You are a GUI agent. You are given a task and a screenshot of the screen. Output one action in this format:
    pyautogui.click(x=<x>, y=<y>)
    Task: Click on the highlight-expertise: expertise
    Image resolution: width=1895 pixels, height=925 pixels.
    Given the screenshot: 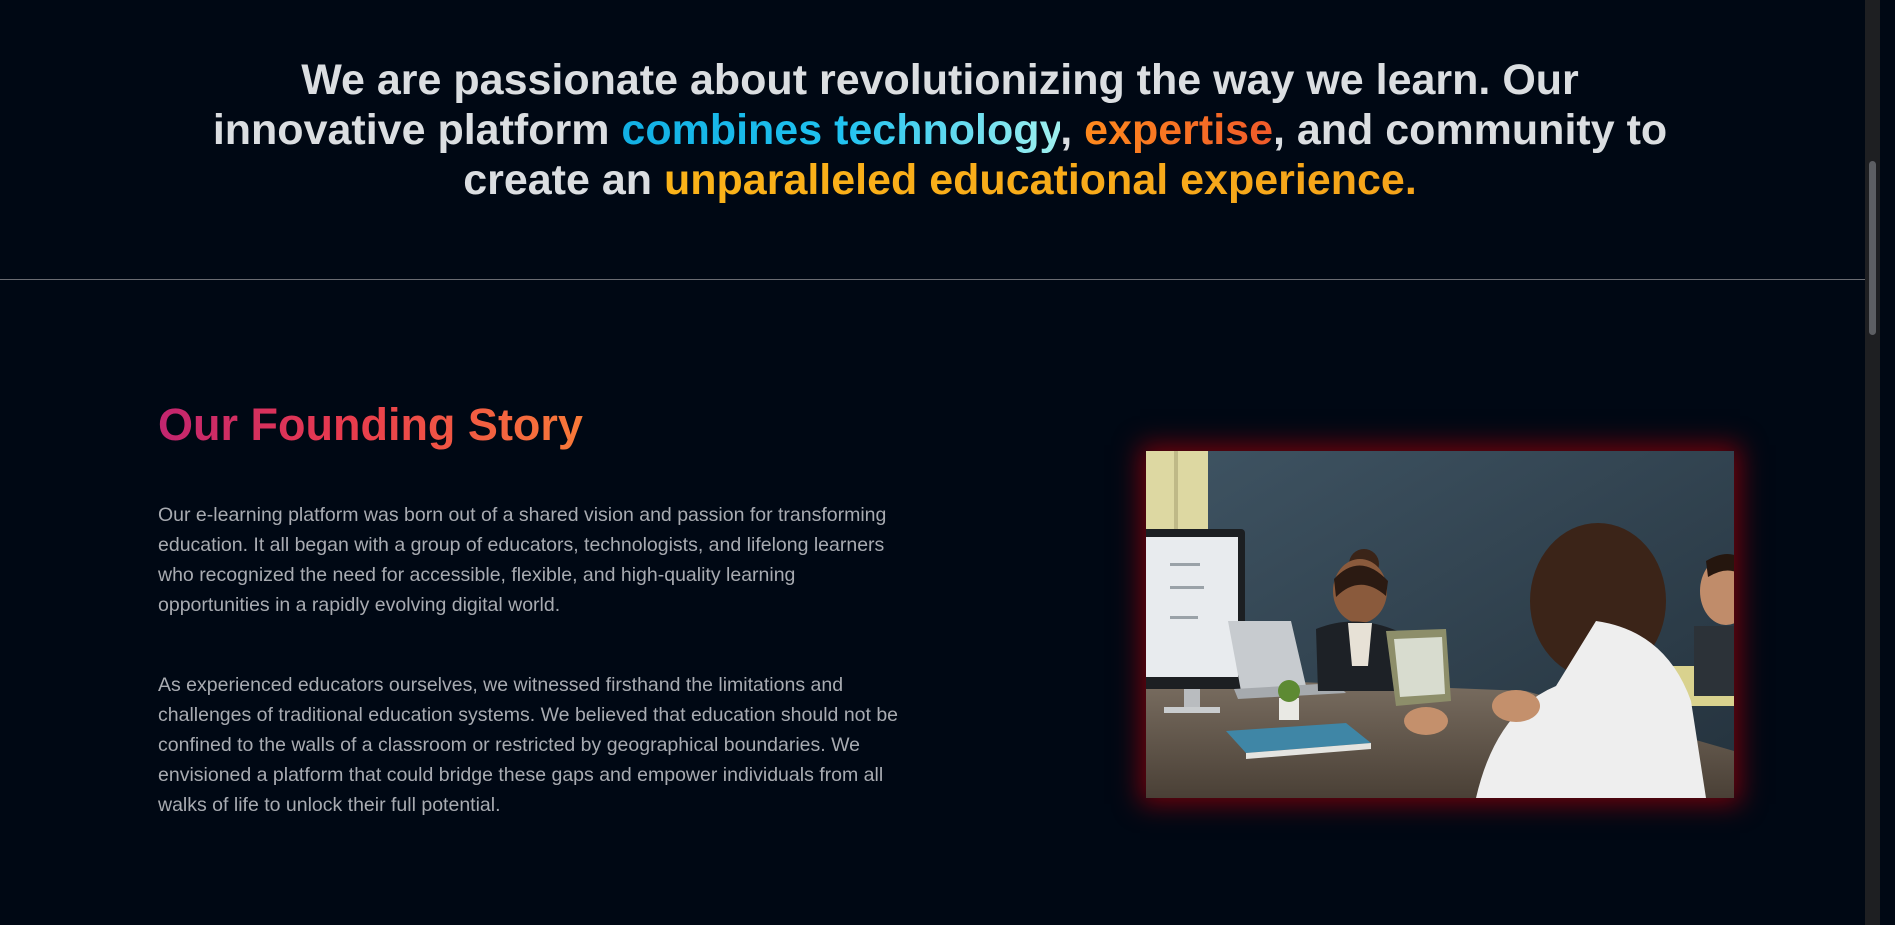 What is the action you would take?
    pyautogui.click(x=1178, y=129)
    